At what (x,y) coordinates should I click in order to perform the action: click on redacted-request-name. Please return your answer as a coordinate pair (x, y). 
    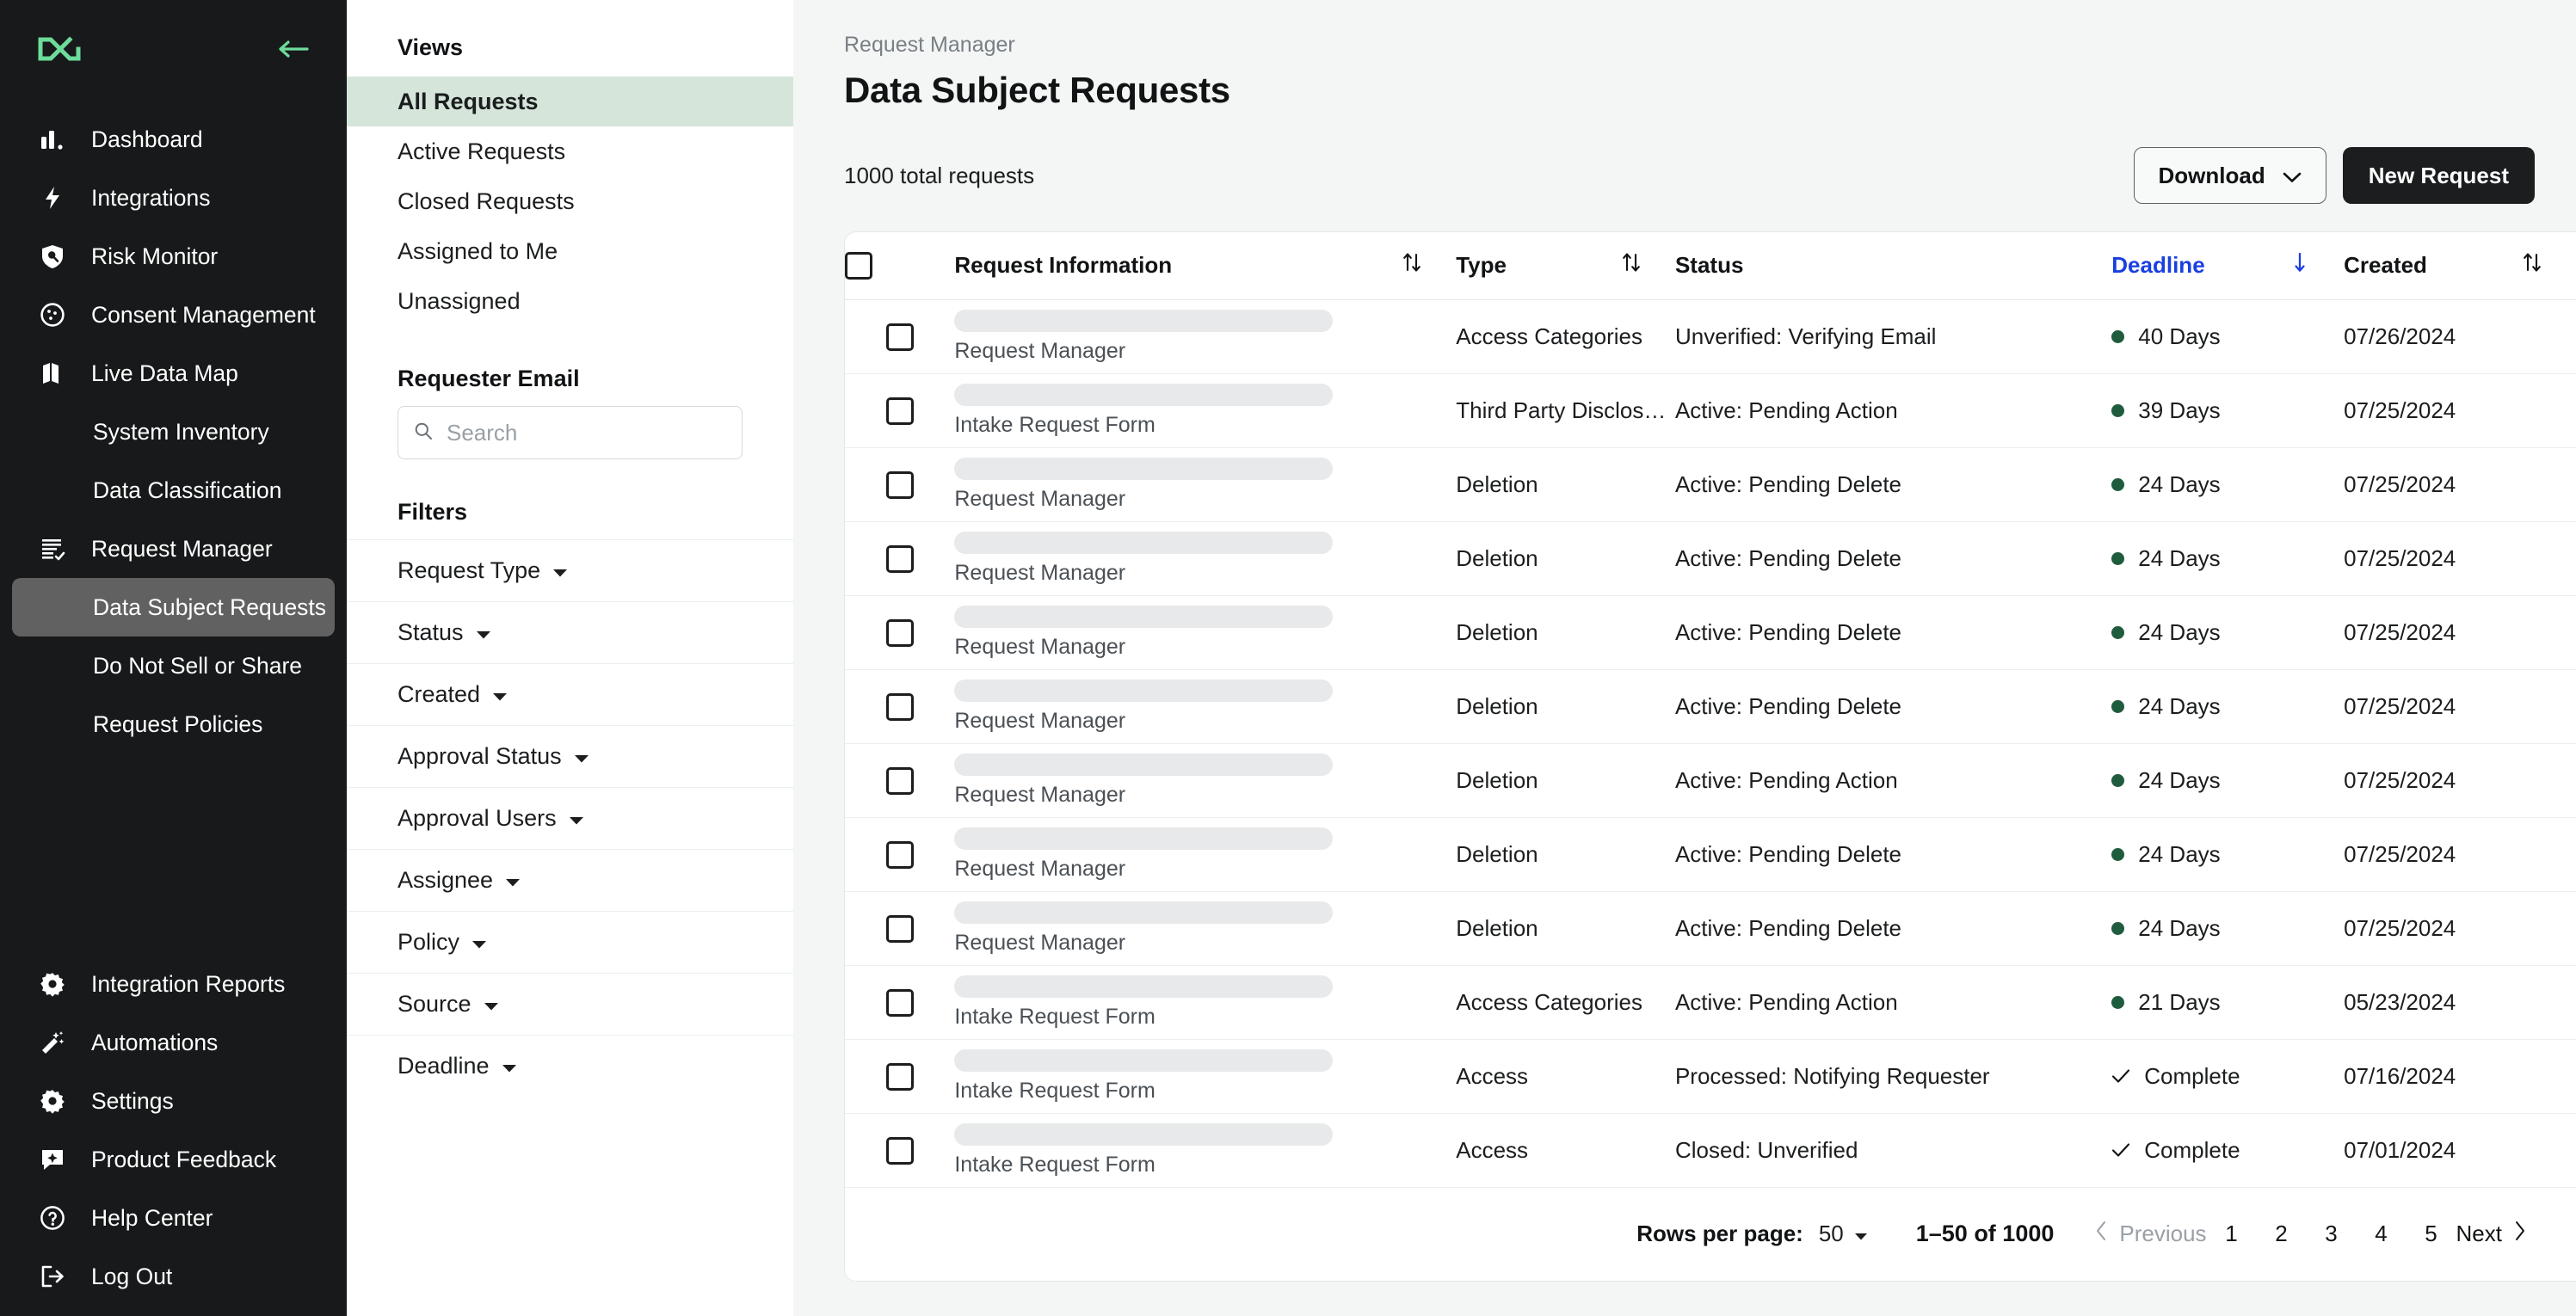
    Looking at the image, I should click on (1144, 691).